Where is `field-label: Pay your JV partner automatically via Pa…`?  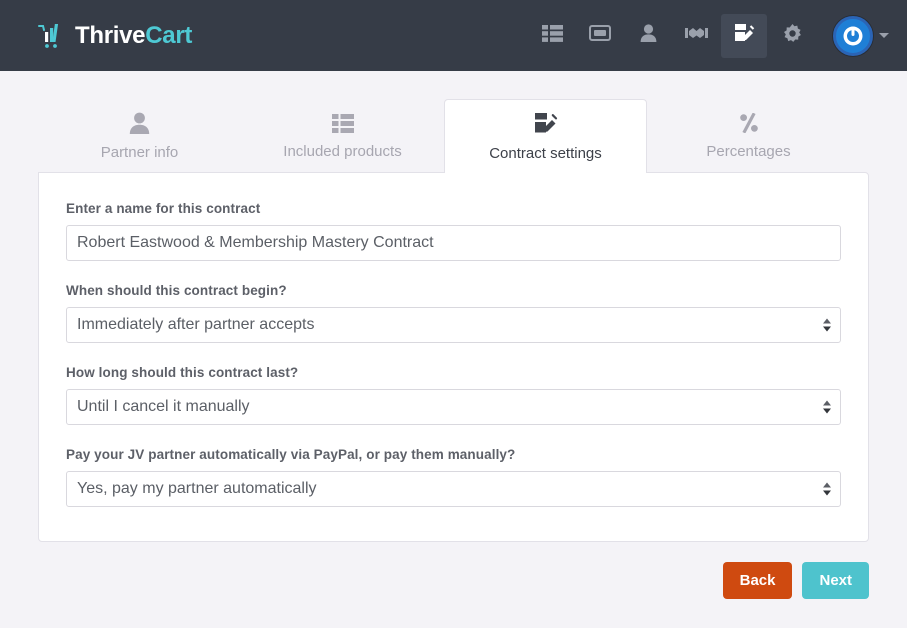 field-label: Pay your JV partner automatically via Pa… is located at coordinates (291, 454).